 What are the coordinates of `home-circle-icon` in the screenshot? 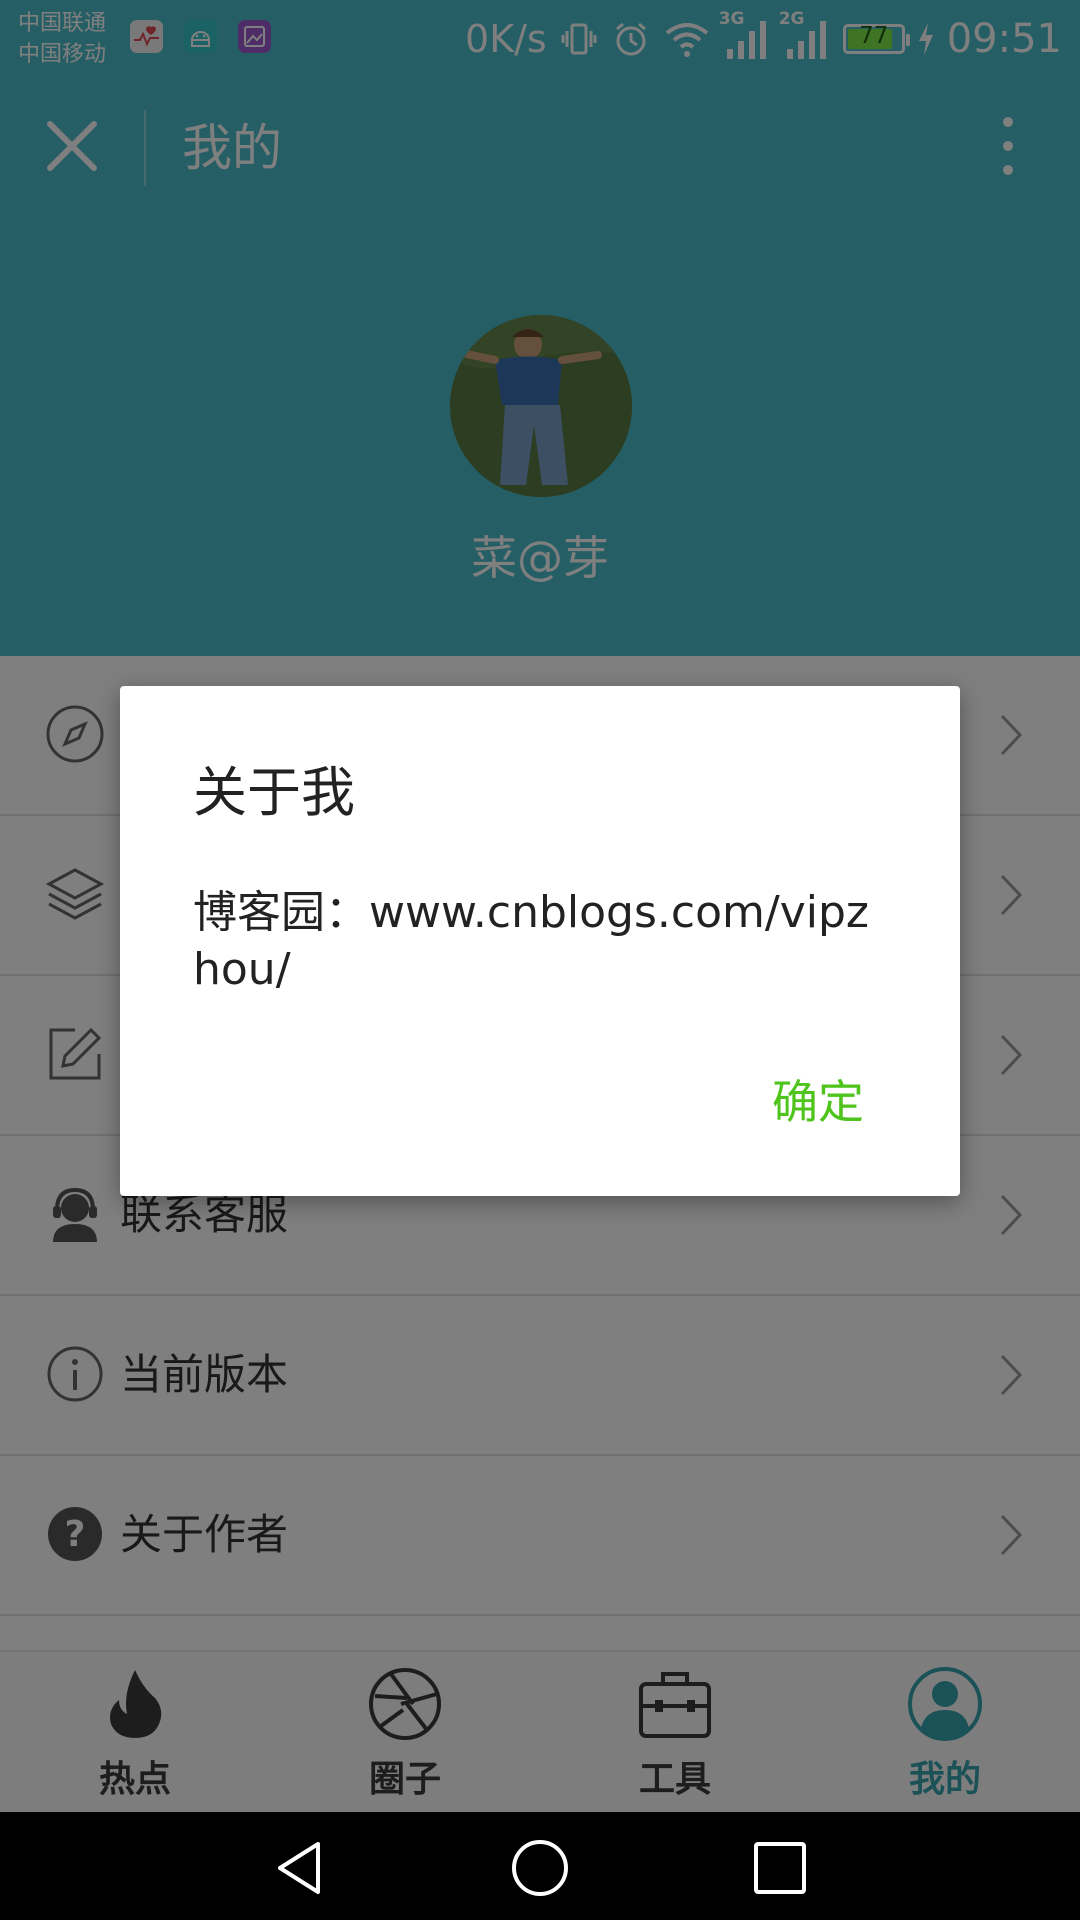 It's located at (540, 1868).